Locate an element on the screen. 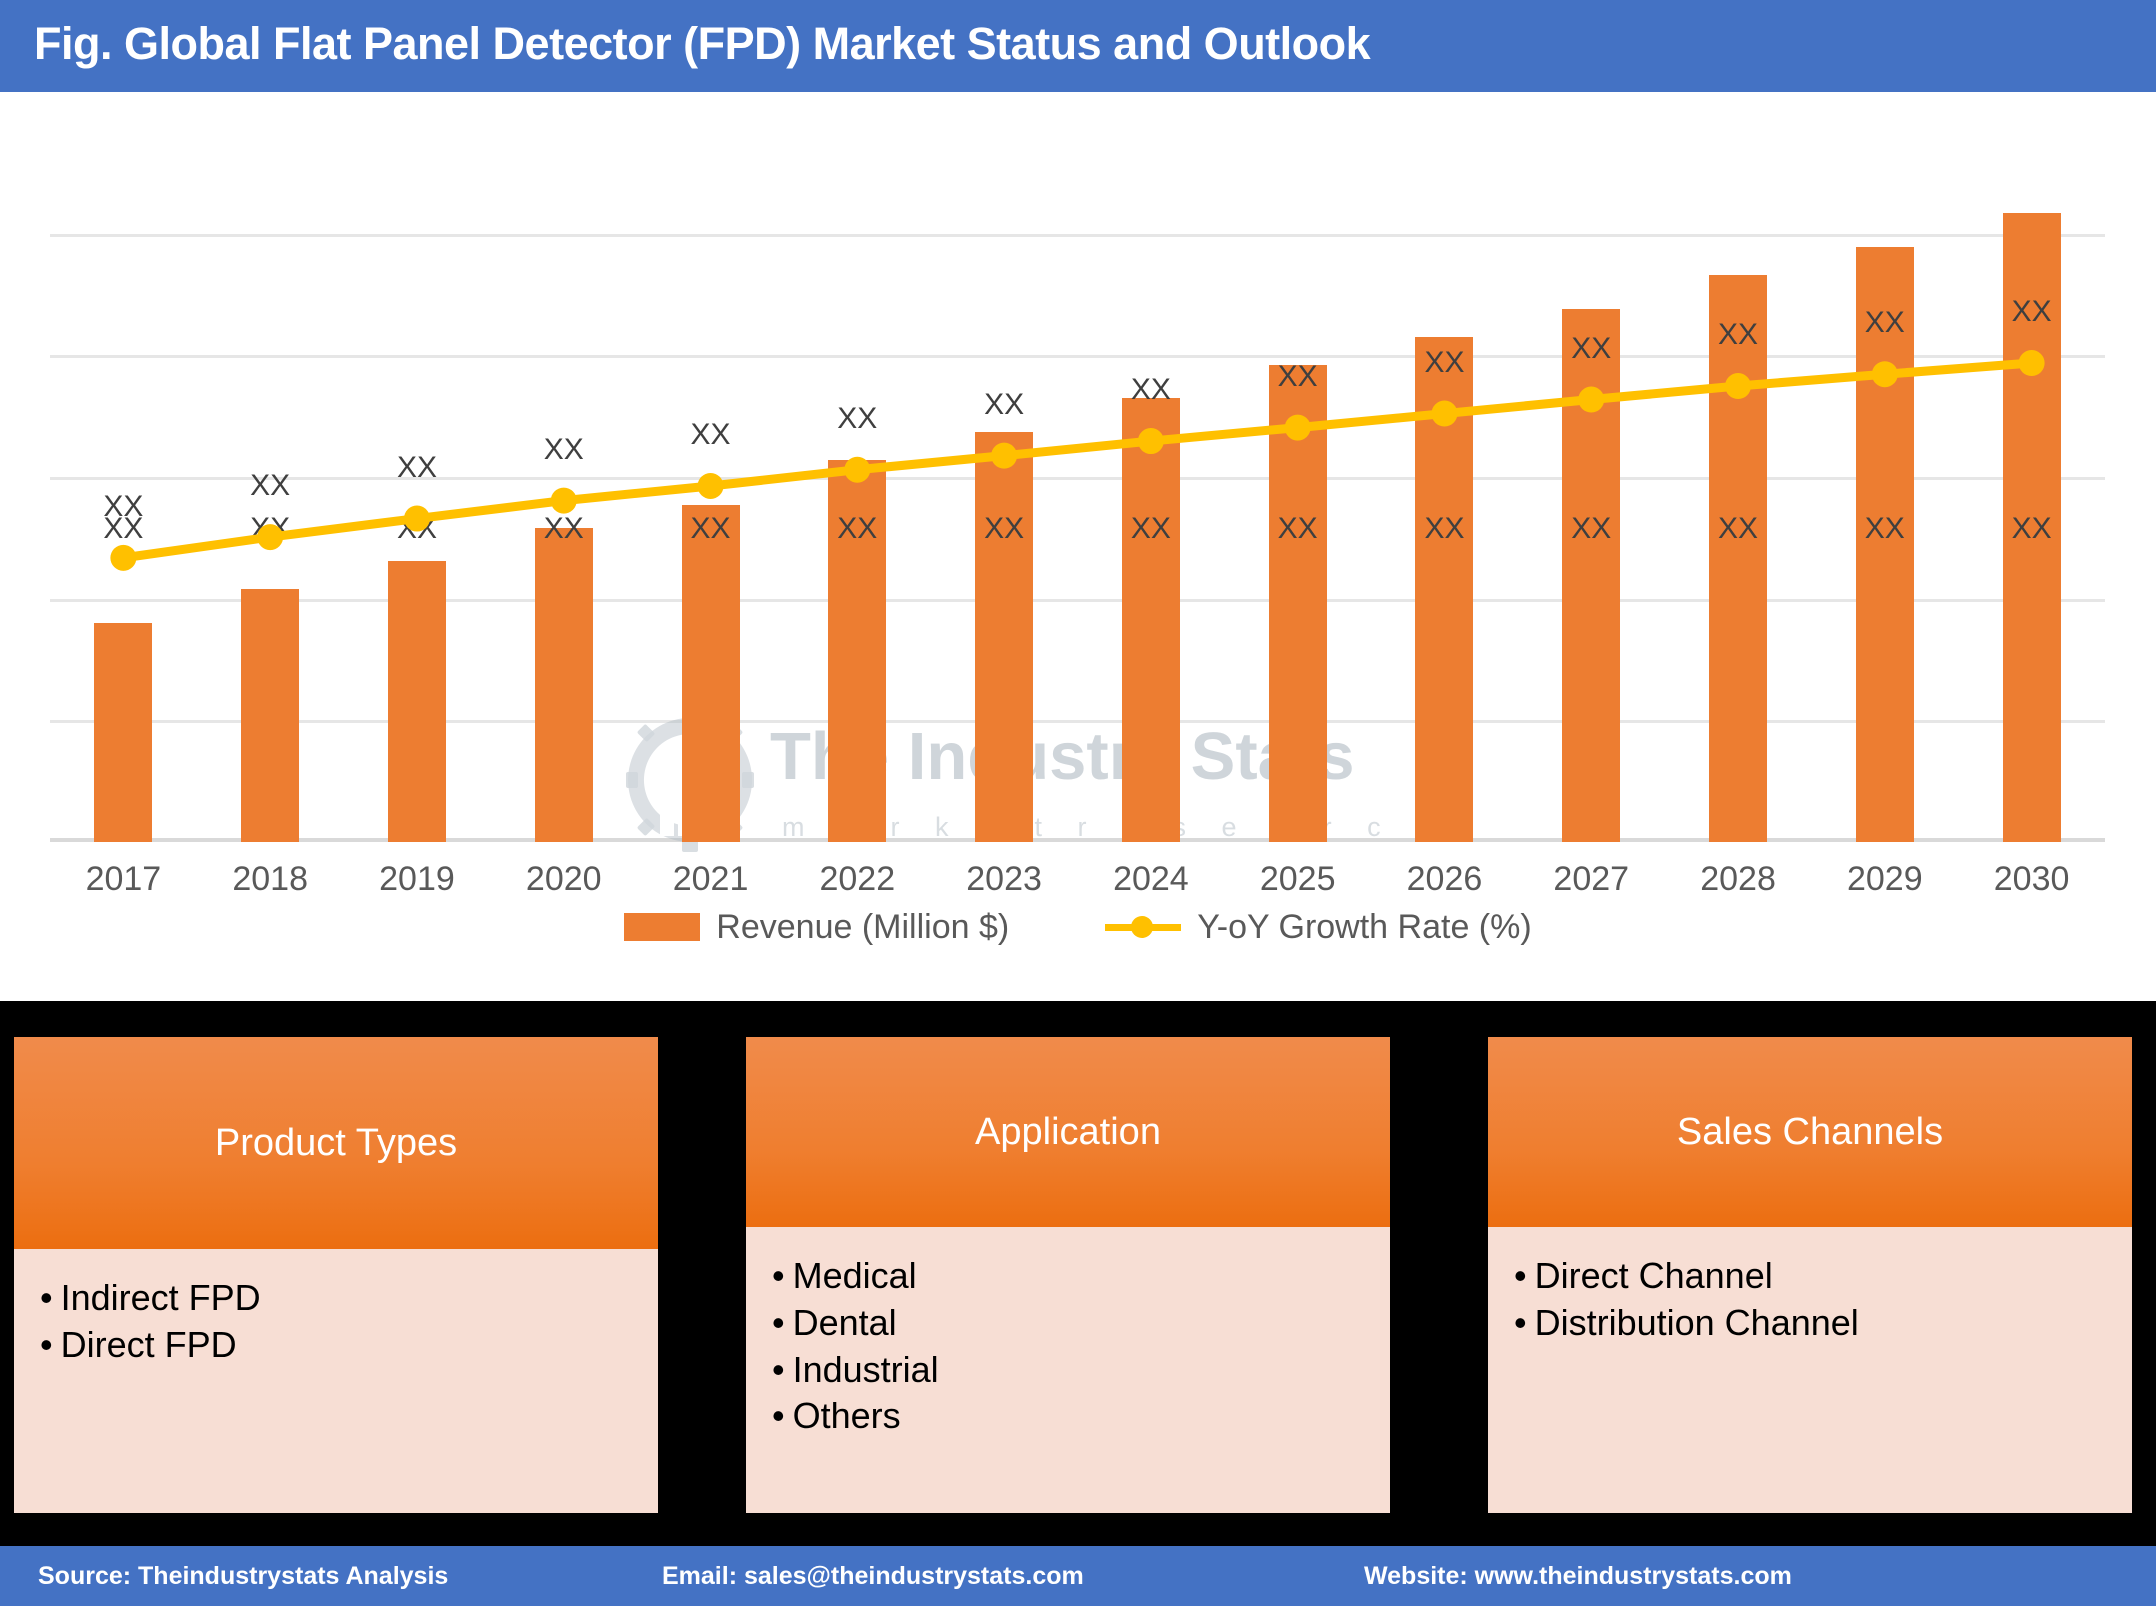 Image resolution: width=2156 pixels, height=1606 pixels. chart-legend: Revenue (Million $) Y-oY Growth Rate (%) is located at coordinates (1078, 927).